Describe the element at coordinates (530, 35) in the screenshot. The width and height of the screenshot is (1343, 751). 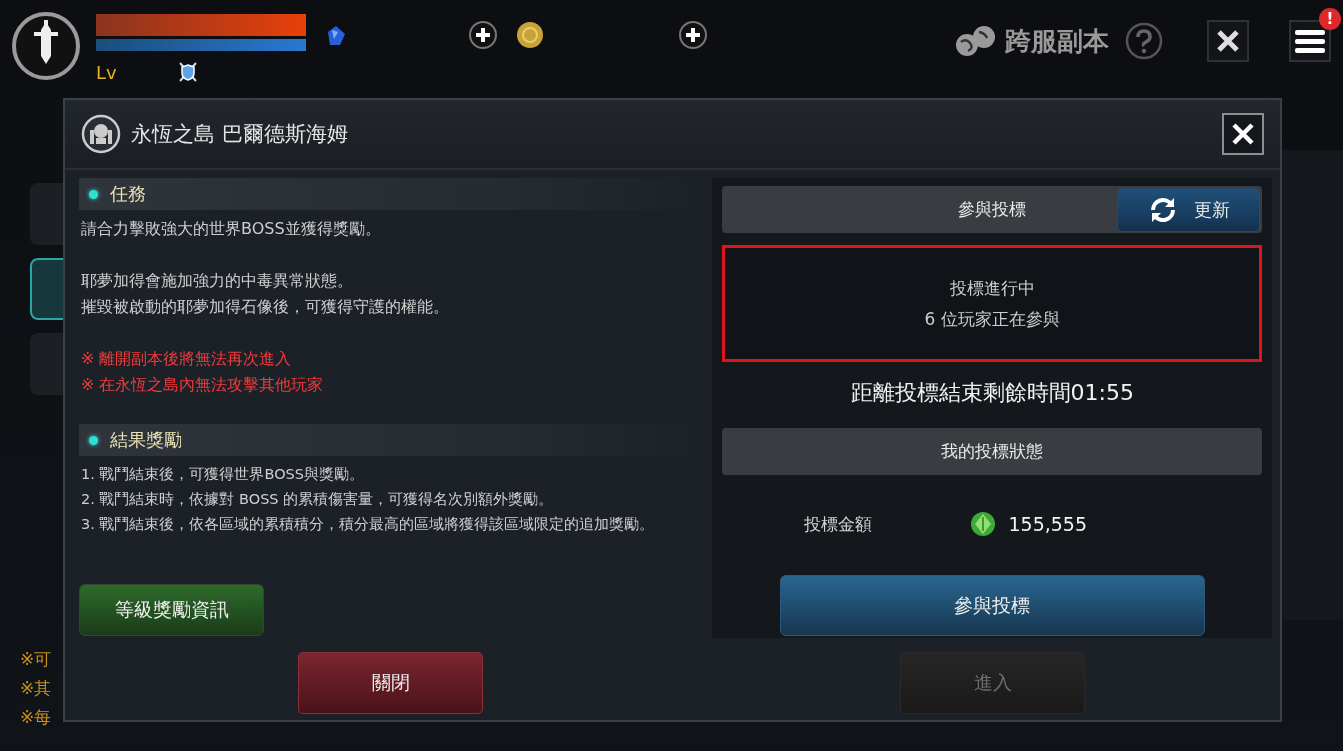
I see `coin-icon` at that location.